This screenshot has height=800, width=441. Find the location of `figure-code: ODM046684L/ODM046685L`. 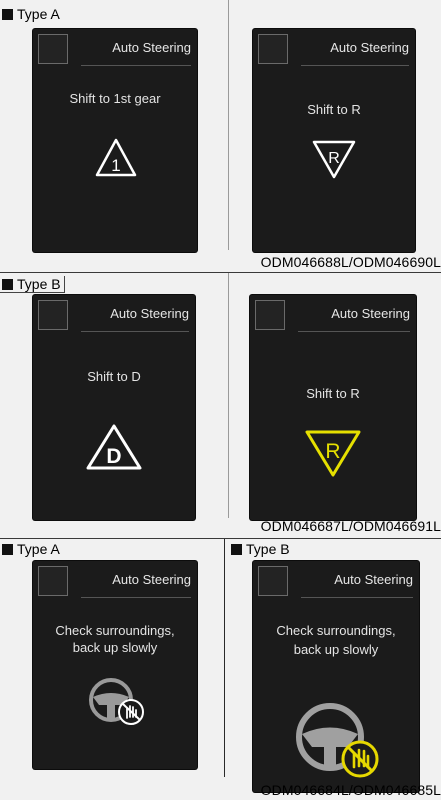

figure-code: ODM046684L/ODM046685L is located at coordinates (350, 790).